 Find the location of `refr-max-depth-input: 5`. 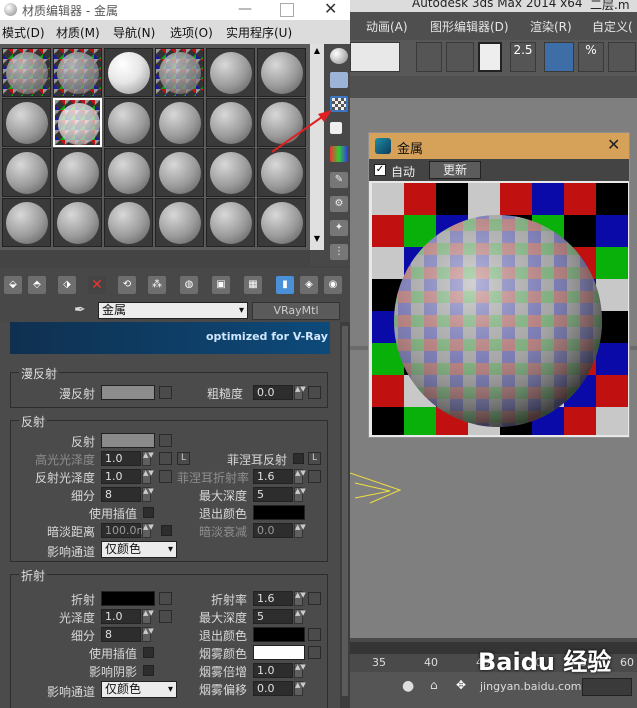

refr-max-depth-input: 5 is located at coordinates (273, 616).